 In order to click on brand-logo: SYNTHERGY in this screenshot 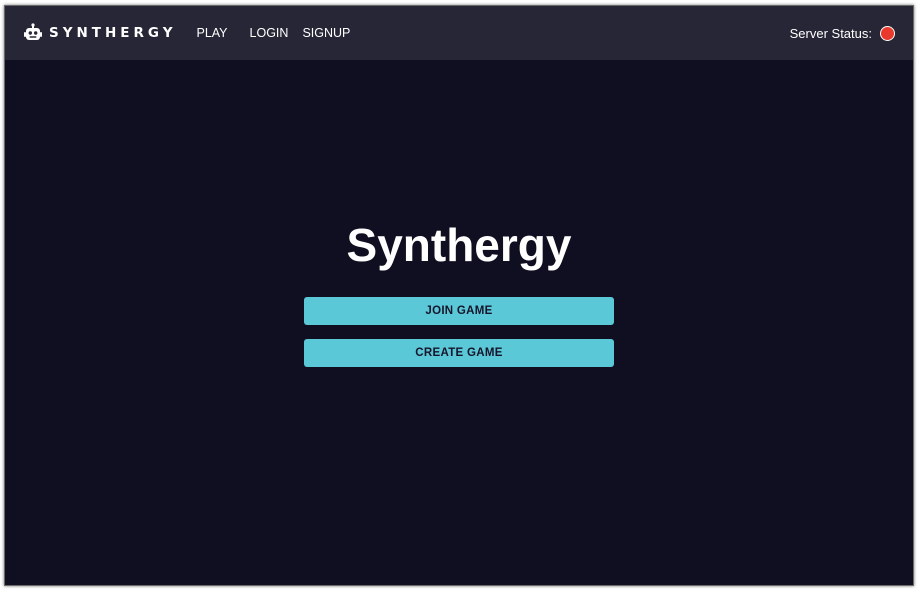, I will do `click(99, 33)`.